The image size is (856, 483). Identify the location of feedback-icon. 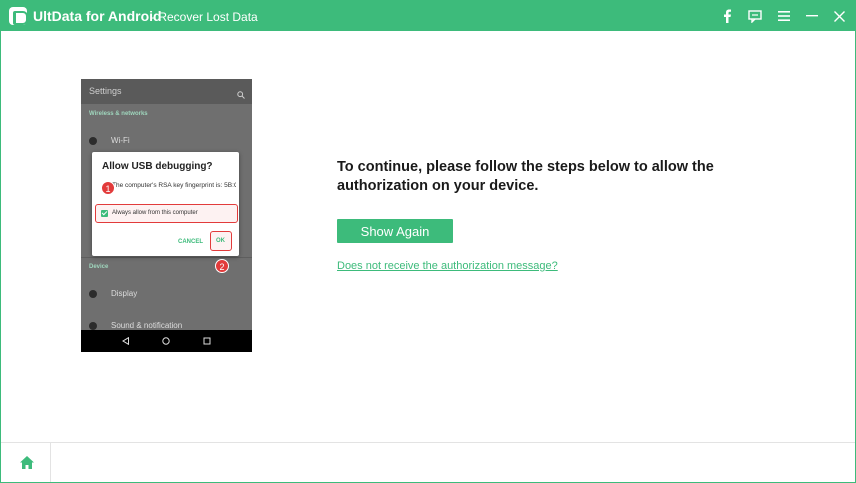
(755, 16).